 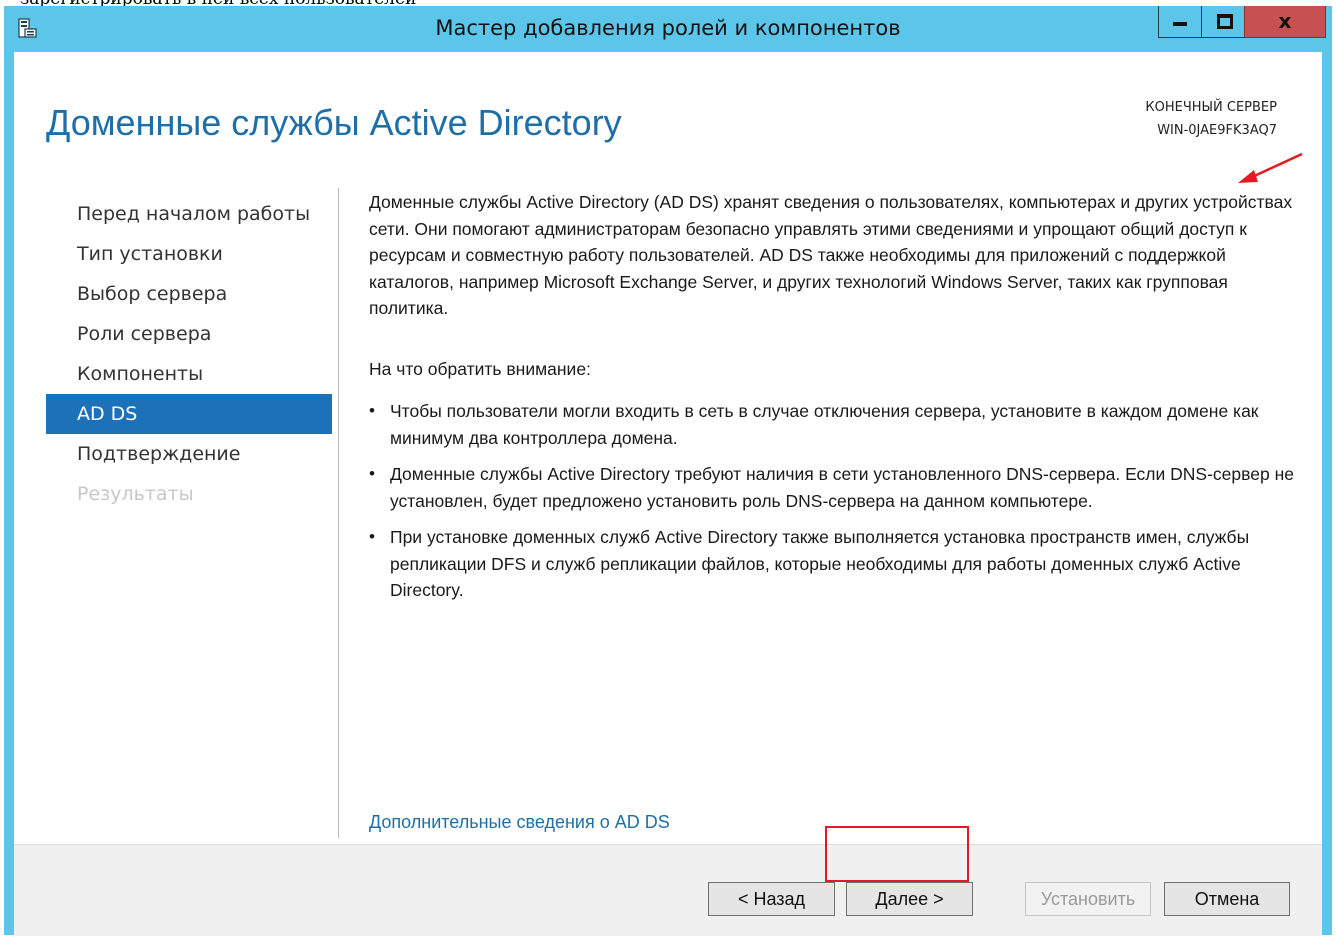 What do you see at coordinates (519, 822) in the screenshot?
I see `more-info-link: Дополнительные сведения о AD DS` at bounding box center [519, 822].